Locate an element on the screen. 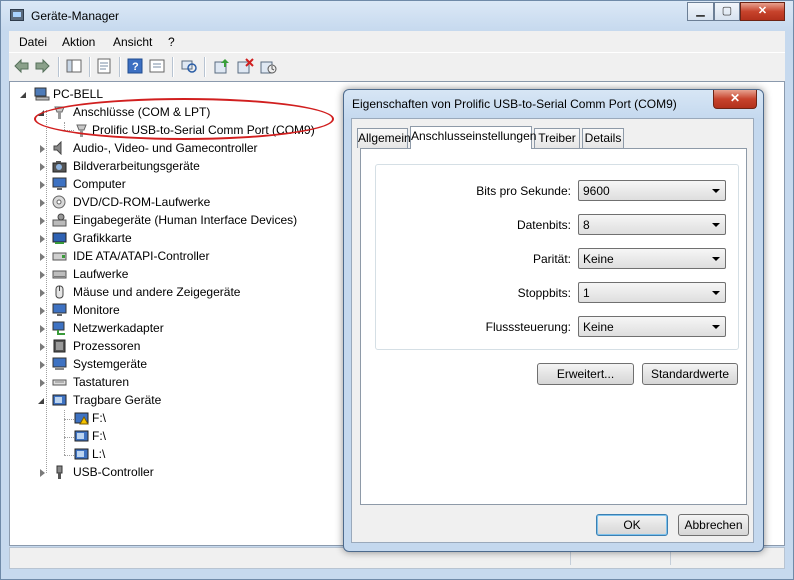 This screenshot has width=794, height=580. hid-icon is located at coordinates (59, 220).